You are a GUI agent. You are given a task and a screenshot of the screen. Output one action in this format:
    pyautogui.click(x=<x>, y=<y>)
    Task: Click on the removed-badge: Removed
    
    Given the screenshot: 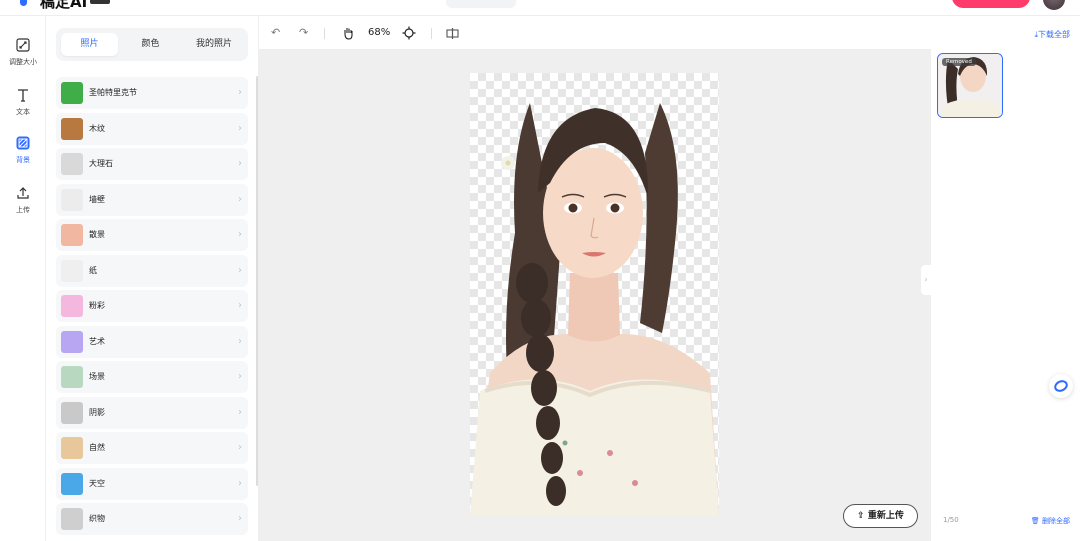 What is the action you would take?
    pyautogui.click(x=959, y=62)
    